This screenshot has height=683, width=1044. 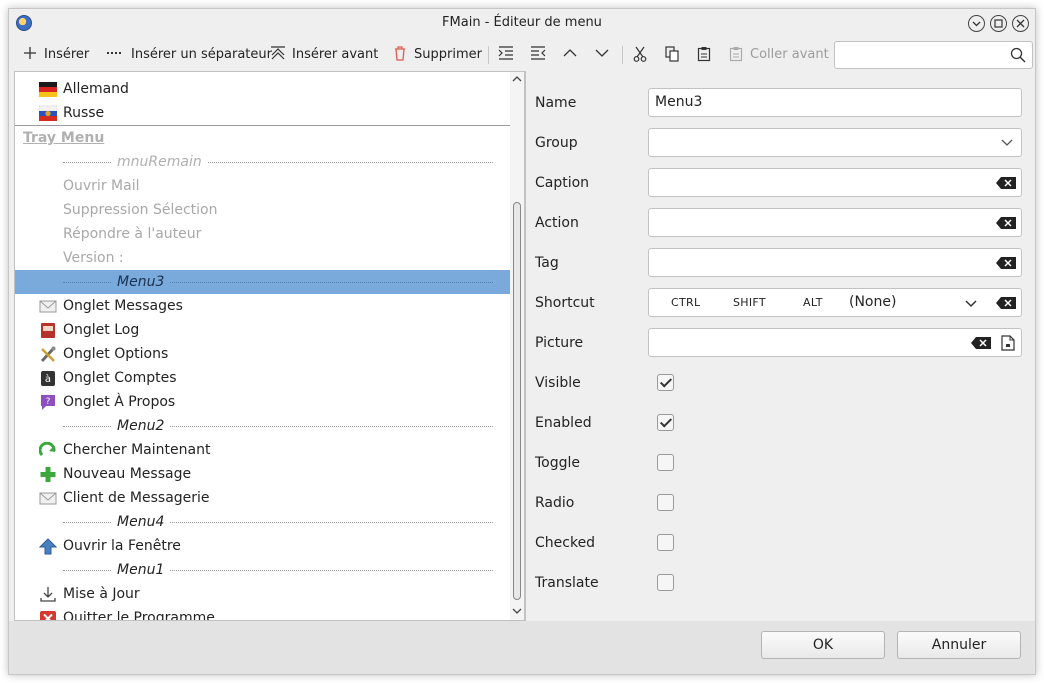 I want to click on account-icon: à, so click(x=48, y=378).